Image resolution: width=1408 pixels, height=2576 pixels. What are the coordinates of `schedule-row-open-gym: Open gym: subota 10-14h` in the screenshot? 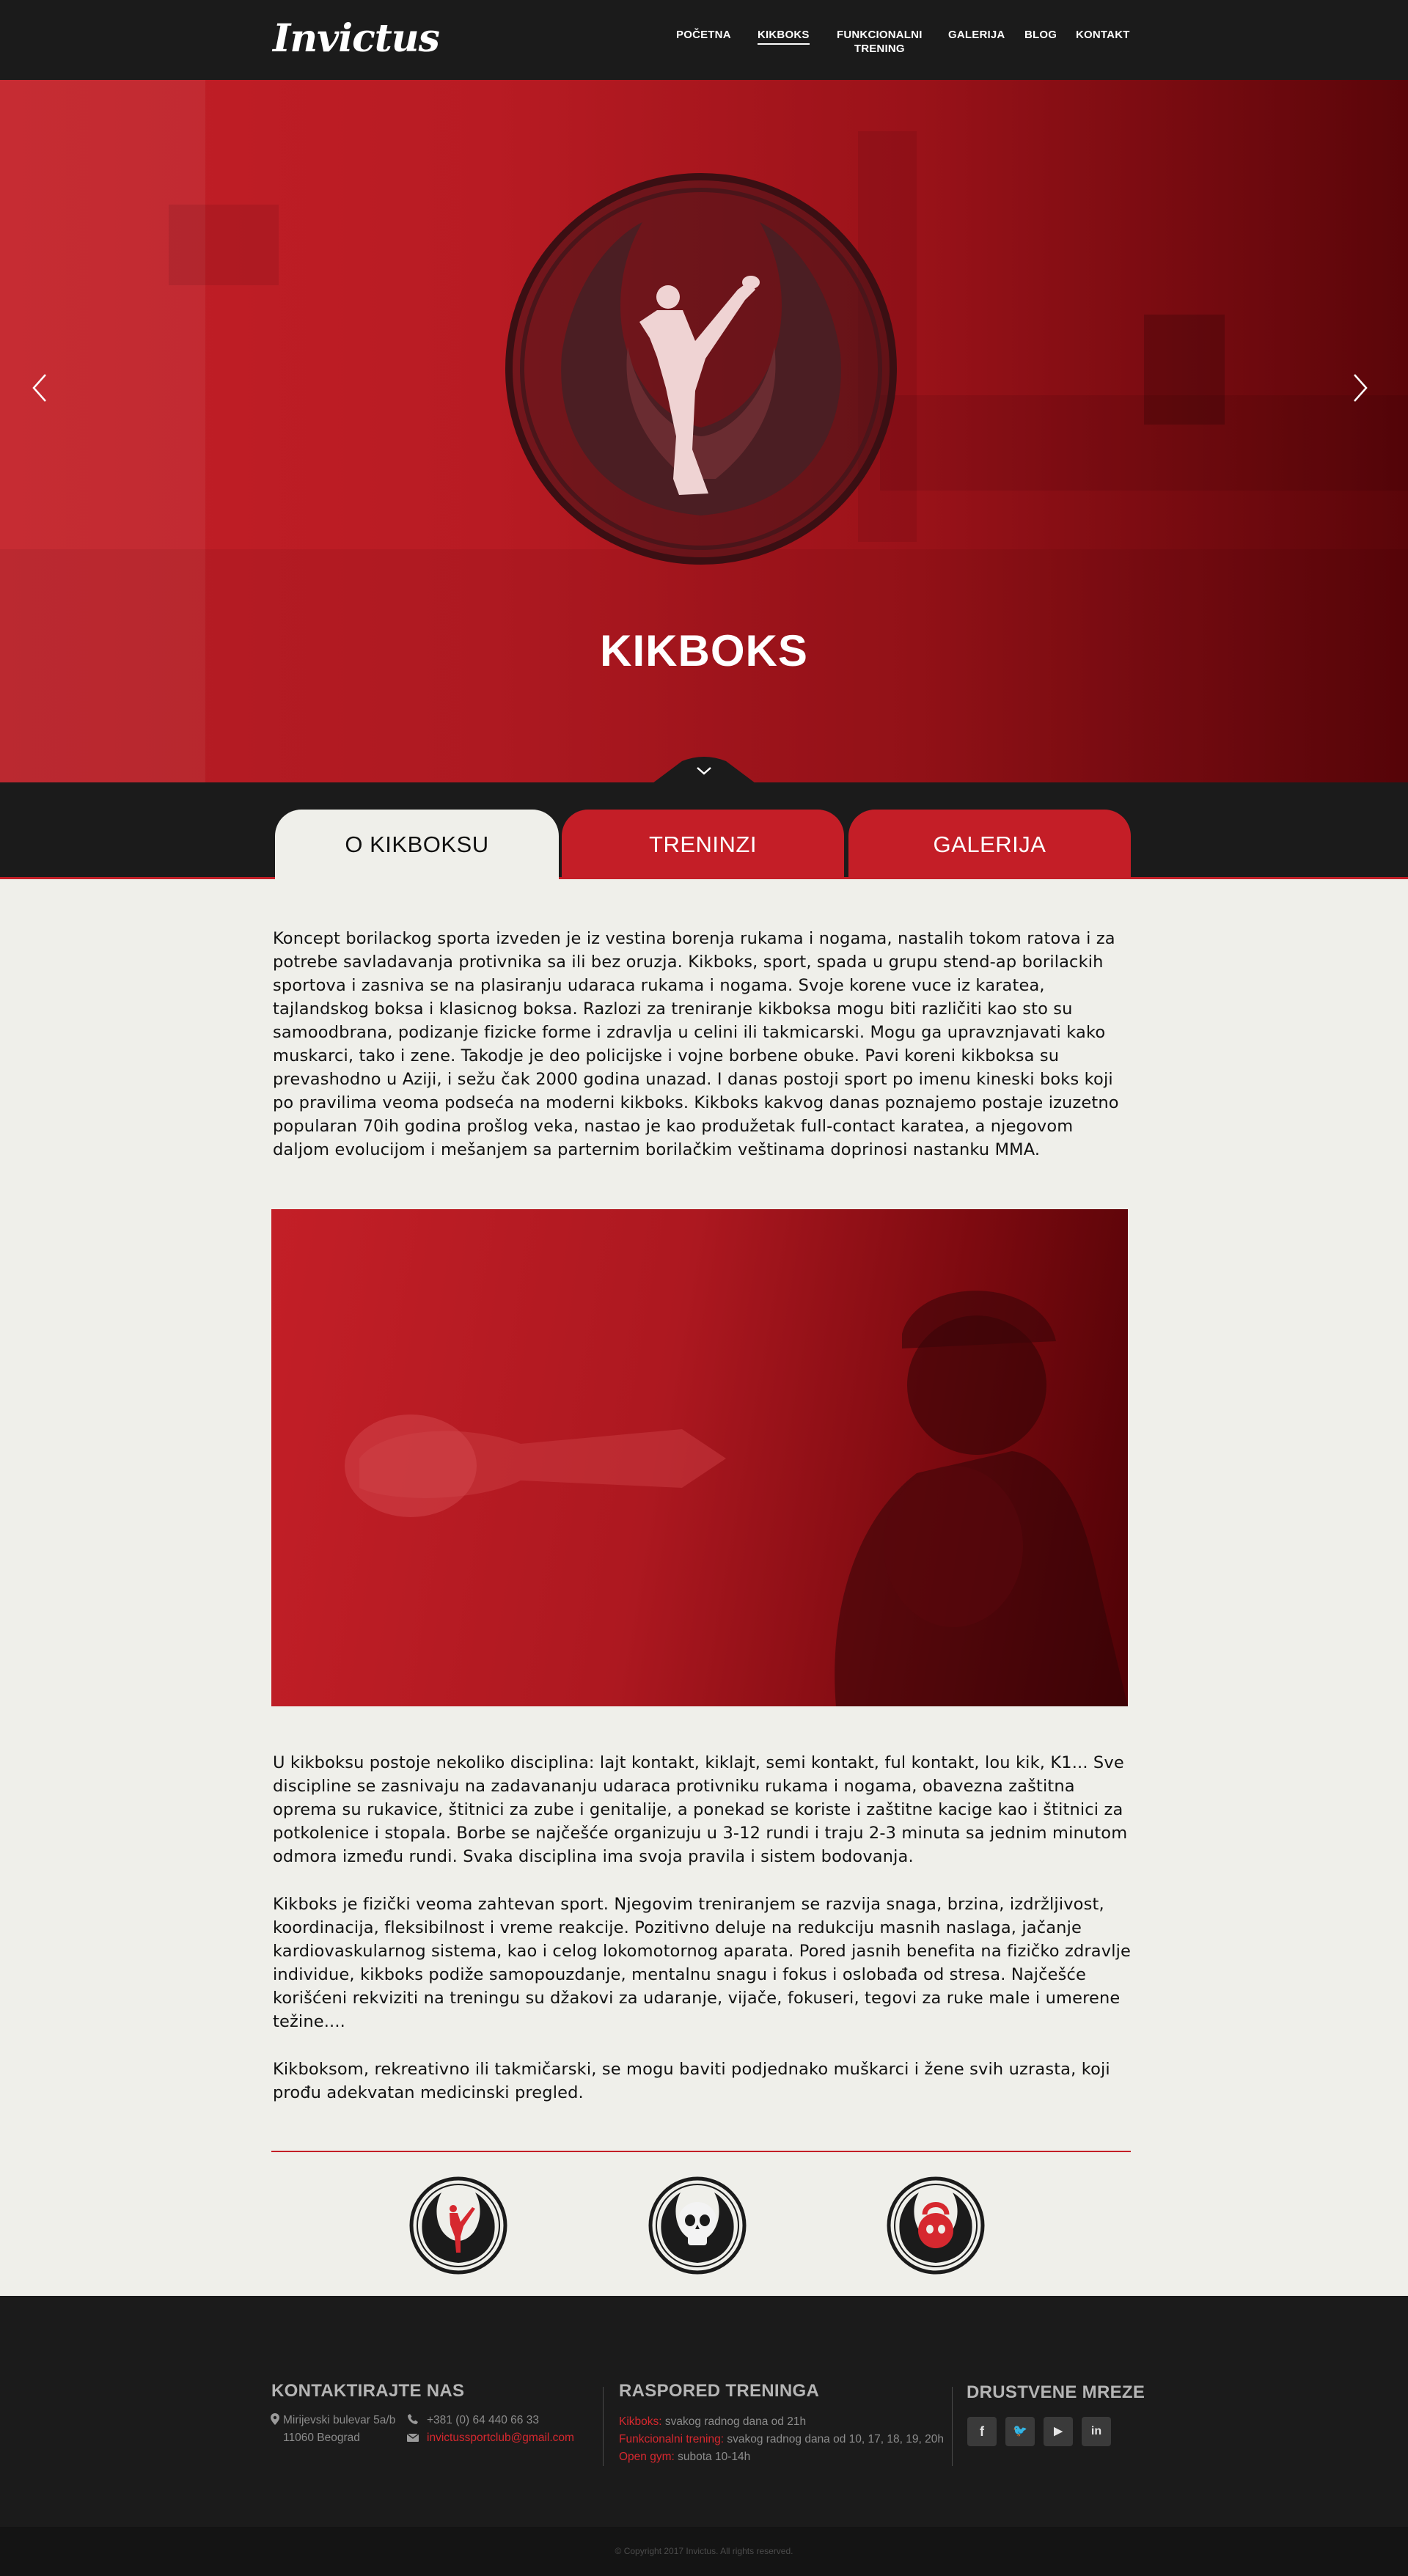 It's located at (684, 2457).